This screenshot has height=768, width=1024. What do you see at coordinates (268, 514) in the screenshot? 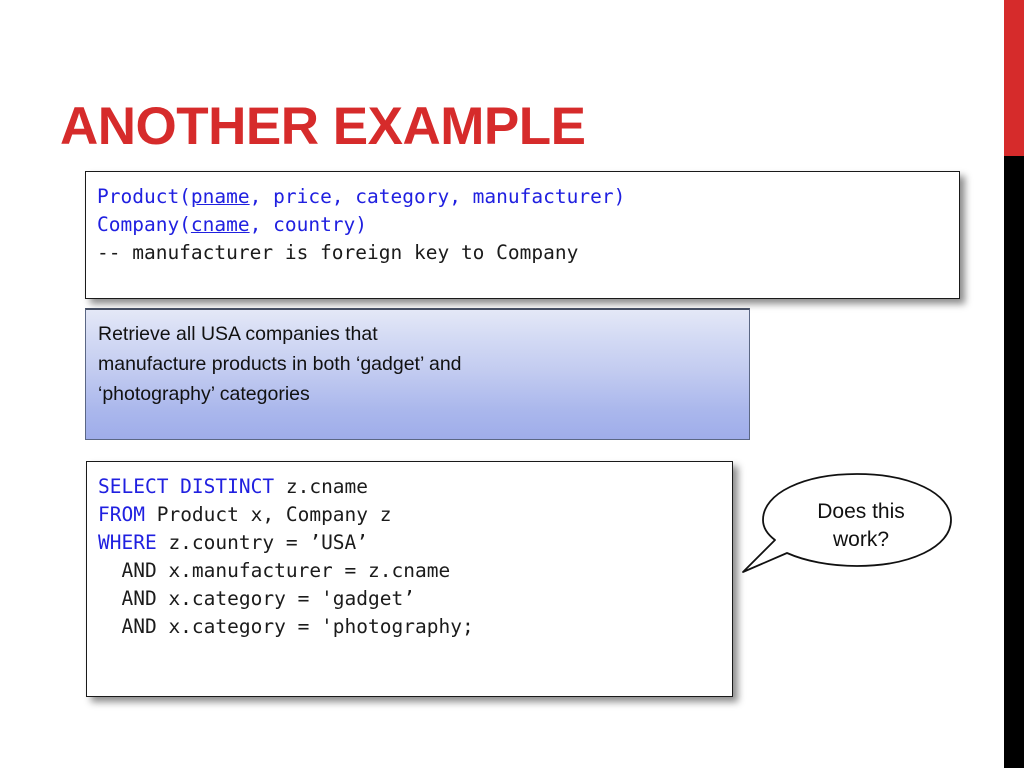
I see `sql-from-list: Product x, Company z` at bounding box center [268, 514].